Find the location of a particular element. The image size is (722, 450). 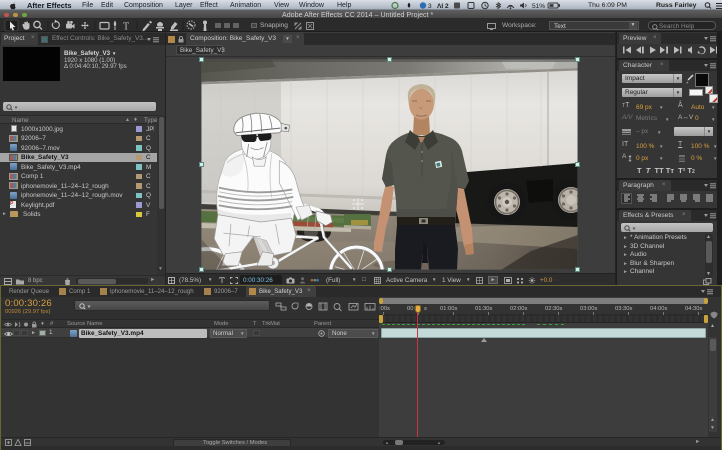

svg-text: ΛΙ 2 is located at coordinates (443, 6).